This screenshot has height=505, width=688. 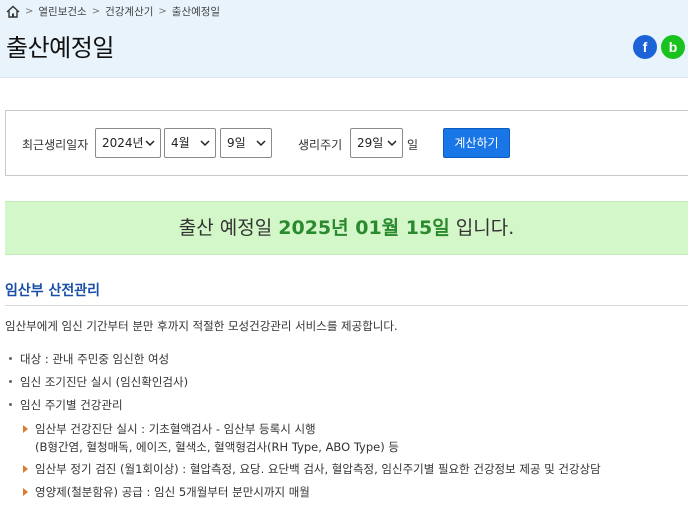 What do you see at coordinates (196, 11) in the screenshot?
I see `breadcrumb-item-current: 출산예정일` at bounding box center [196, 11].